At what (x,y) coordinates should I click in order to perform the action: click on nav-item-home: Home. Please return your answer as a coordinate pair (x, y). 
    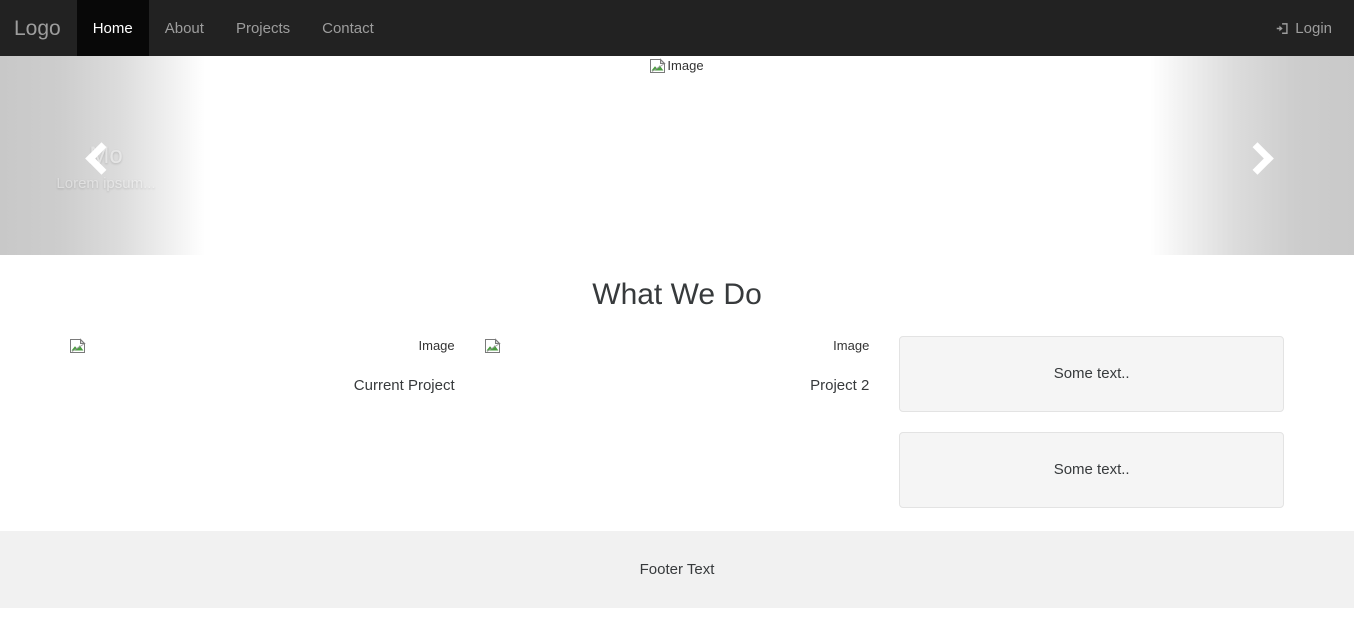
    Looking at the image, I should click on (112, 28).